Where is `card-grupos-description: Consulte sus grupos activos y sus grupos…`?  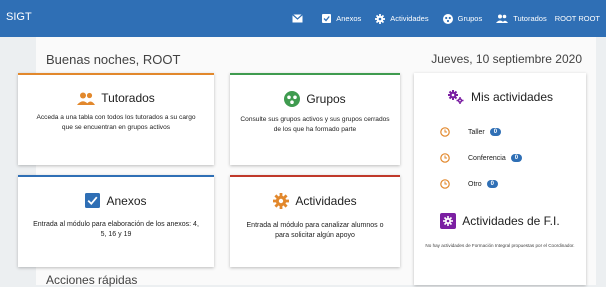
card-grupos-description: Consulte sus grupos activos y sus grupos… is located at coordinates (315, 124).